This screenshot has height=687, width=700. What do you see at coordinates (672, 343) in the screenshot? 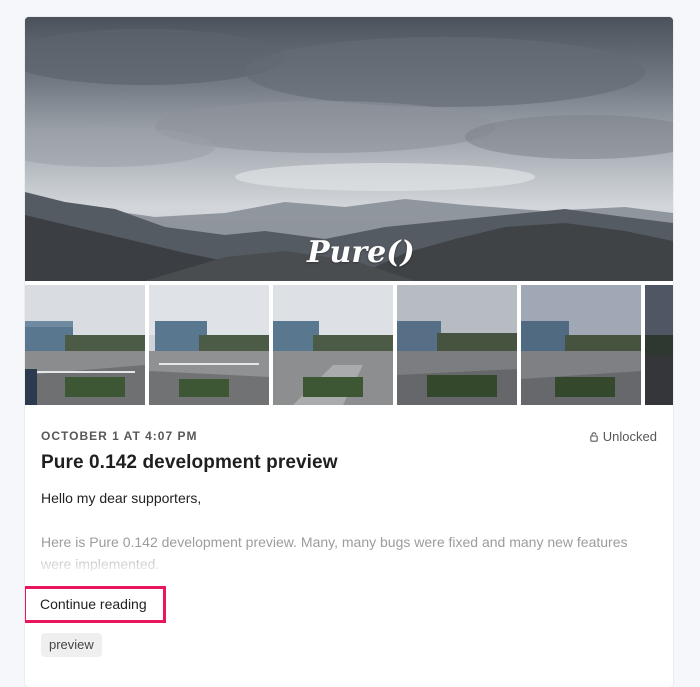
I see `chevron-right-icon: ›` at bounding box center [672, 343].